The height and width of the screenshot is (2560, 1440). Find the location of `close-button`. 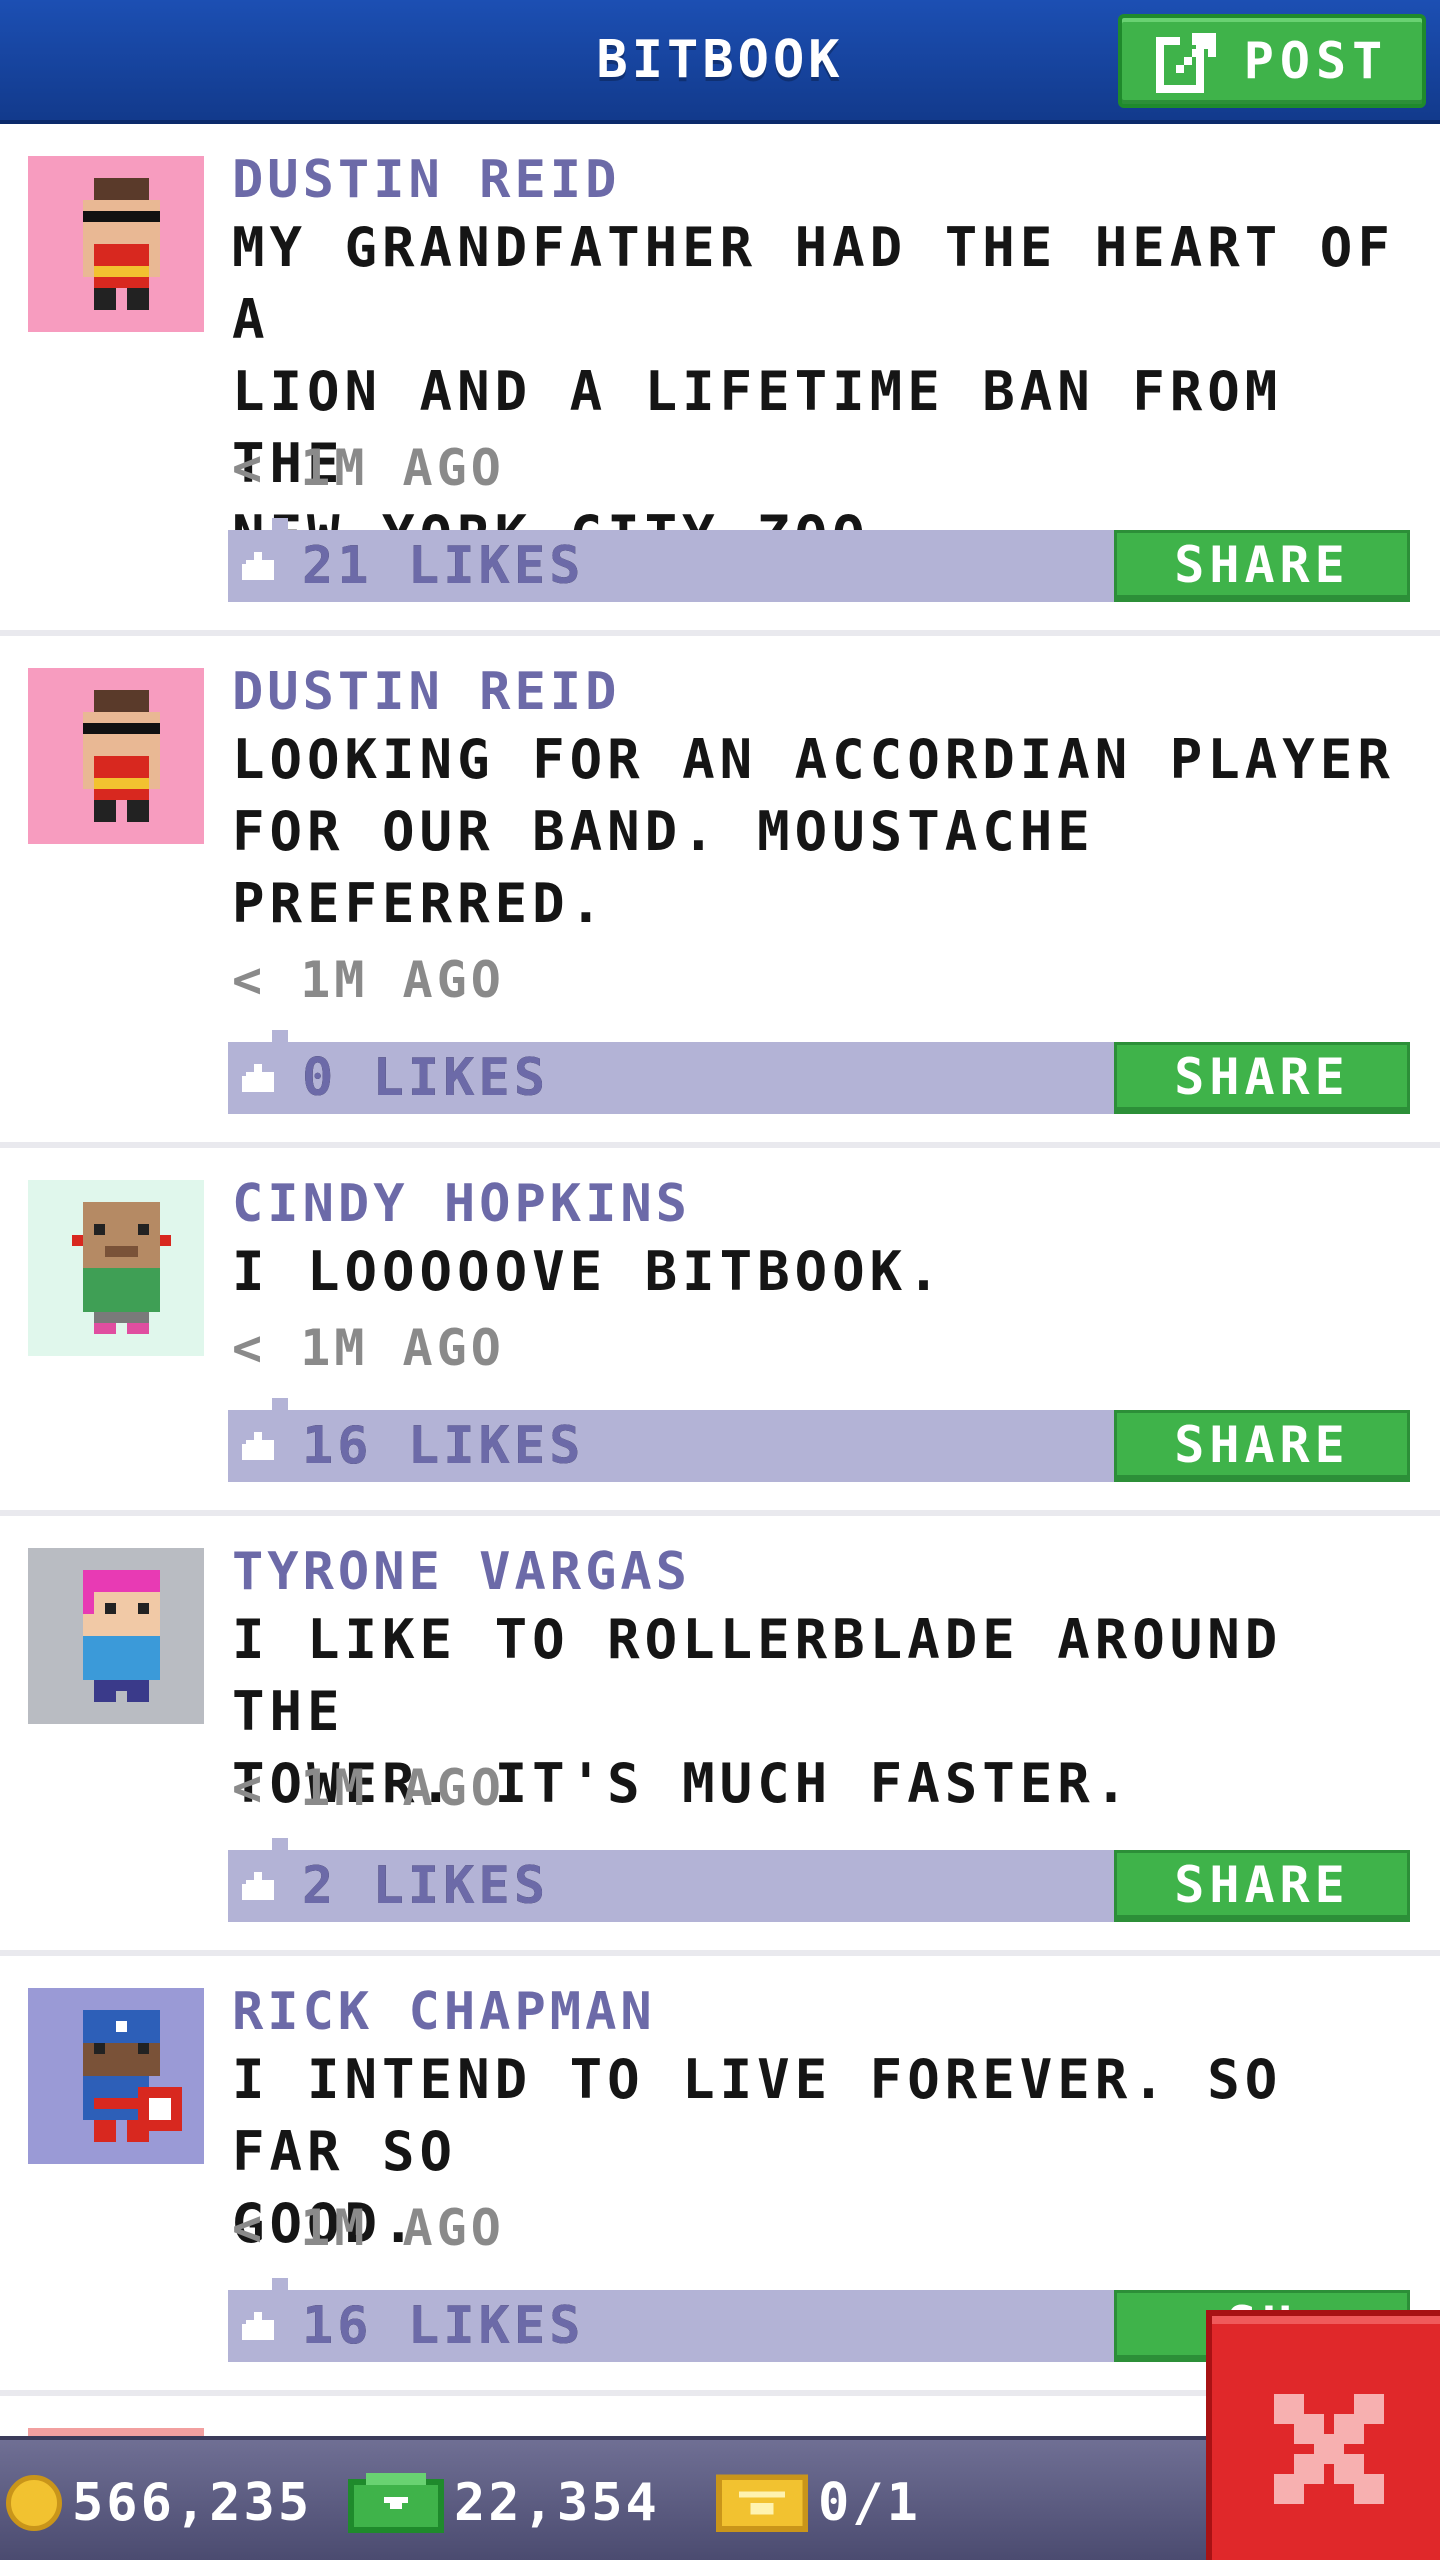

close-button is located at coordinates (1323, 2435).